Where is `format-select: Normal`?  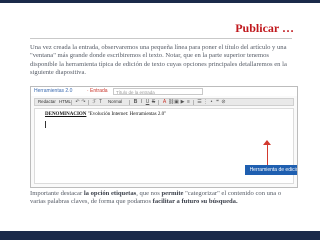 format-select: Normal is located at coordinates (115, 102).